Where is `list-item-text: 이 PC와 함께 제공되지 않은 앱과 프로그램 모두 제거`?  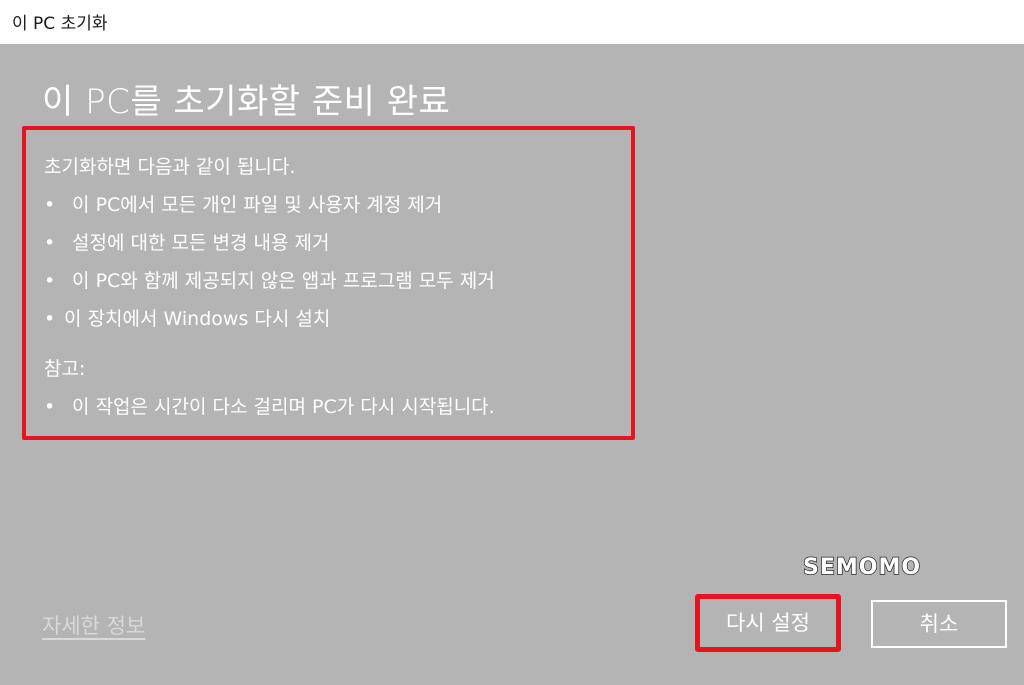
list-item-text: 이 PC와 함께 제공되지 않은 앱과 프로그램 모두 제거 is located at coordinates (283, 281).